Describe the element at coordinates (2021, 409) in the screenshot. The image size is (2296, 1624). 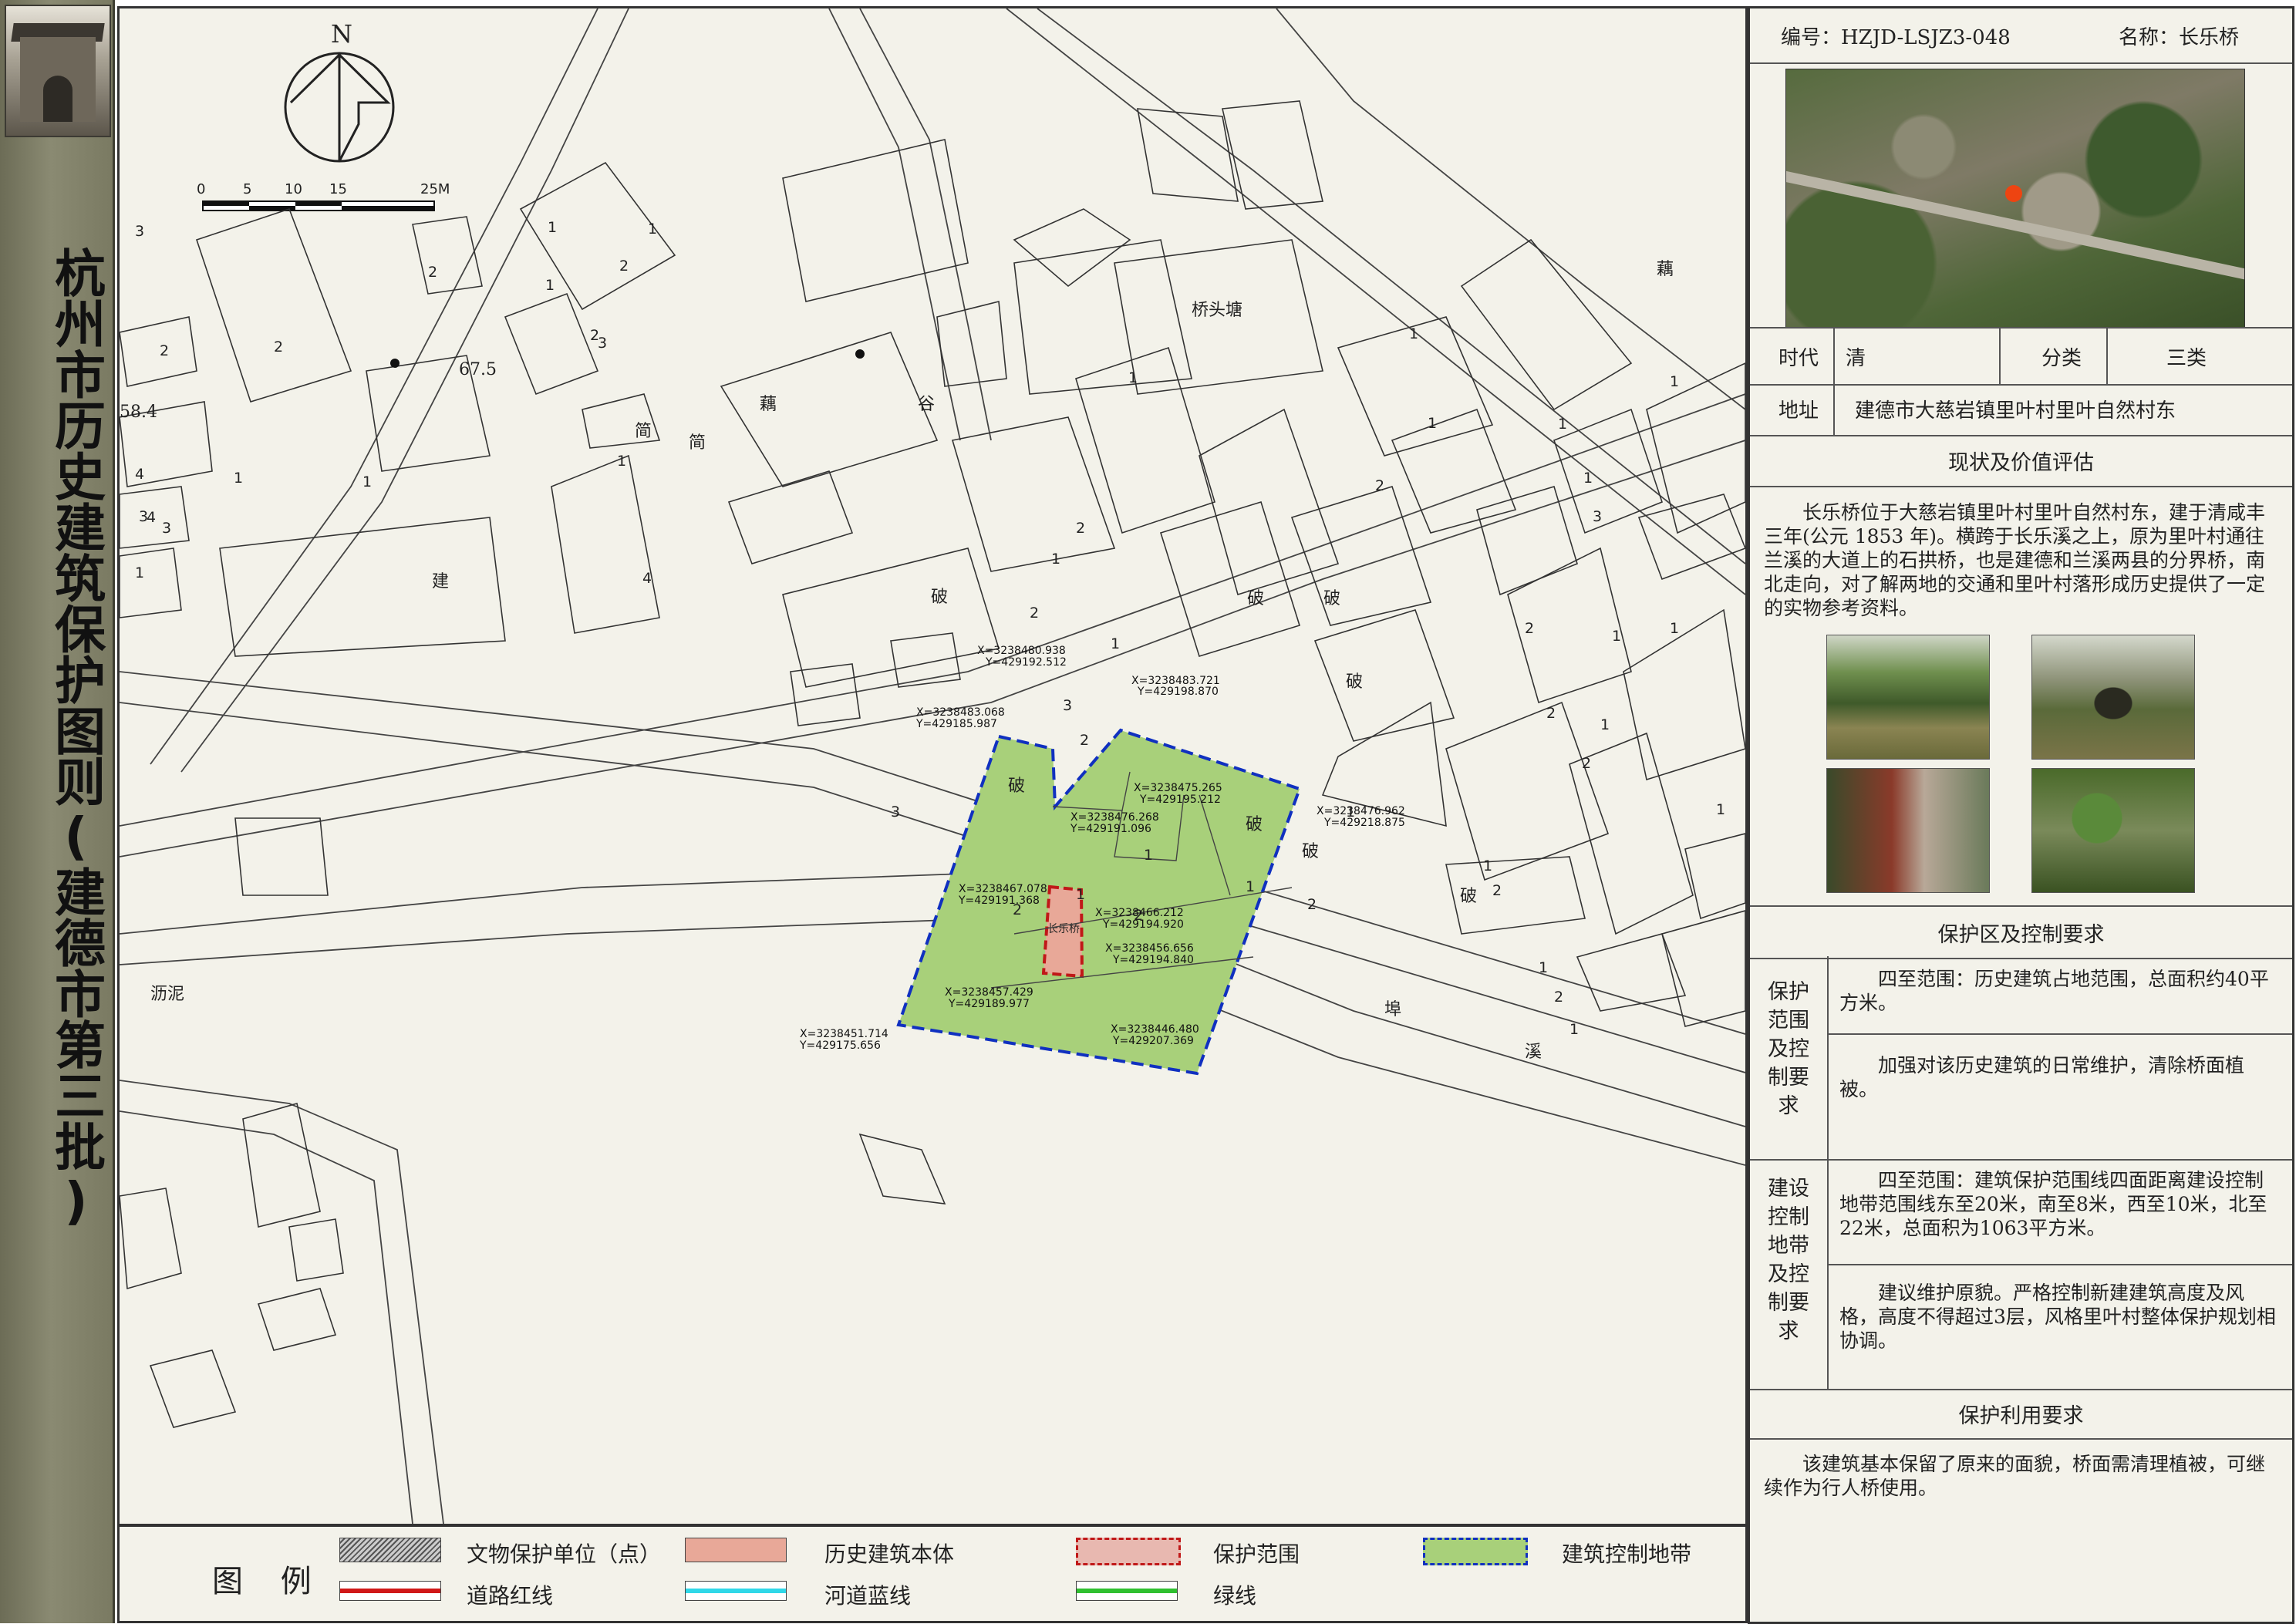
I see `address-row: 地址 建德市大慈岩镇里叶村里叶自然村东` at that location.